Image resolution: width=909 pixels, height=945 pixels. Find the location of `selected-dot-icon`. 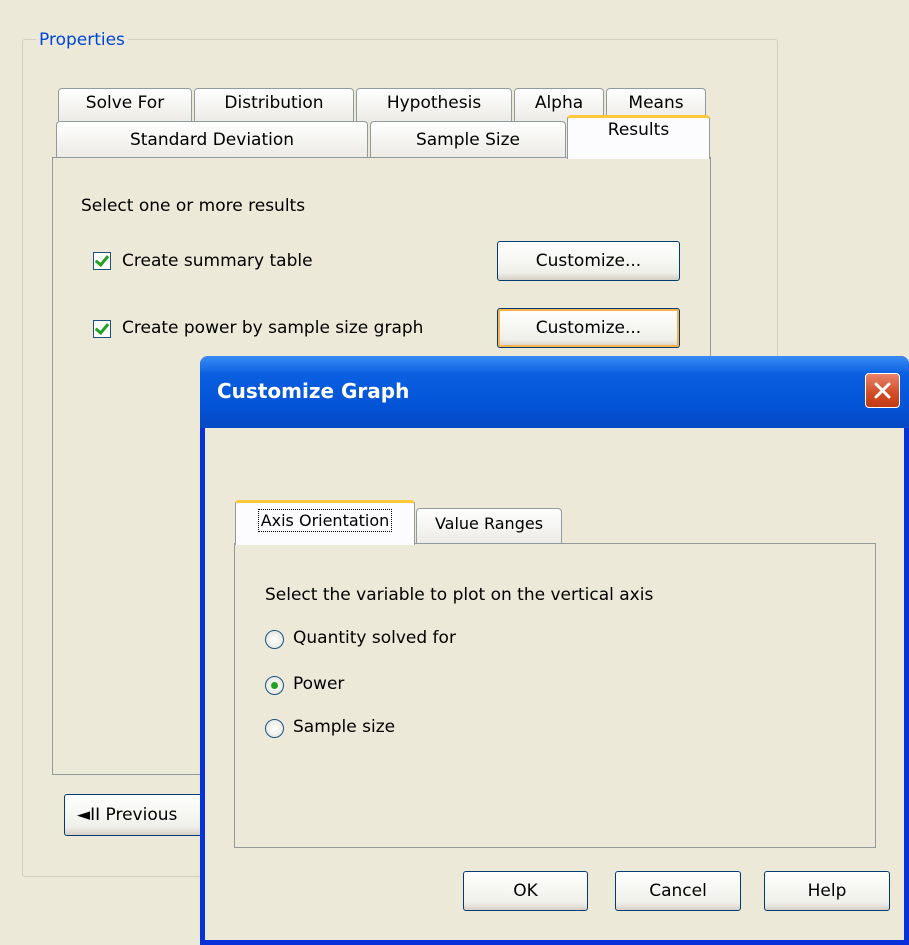

selected-dot-icon is located at coordinates (274, 685).